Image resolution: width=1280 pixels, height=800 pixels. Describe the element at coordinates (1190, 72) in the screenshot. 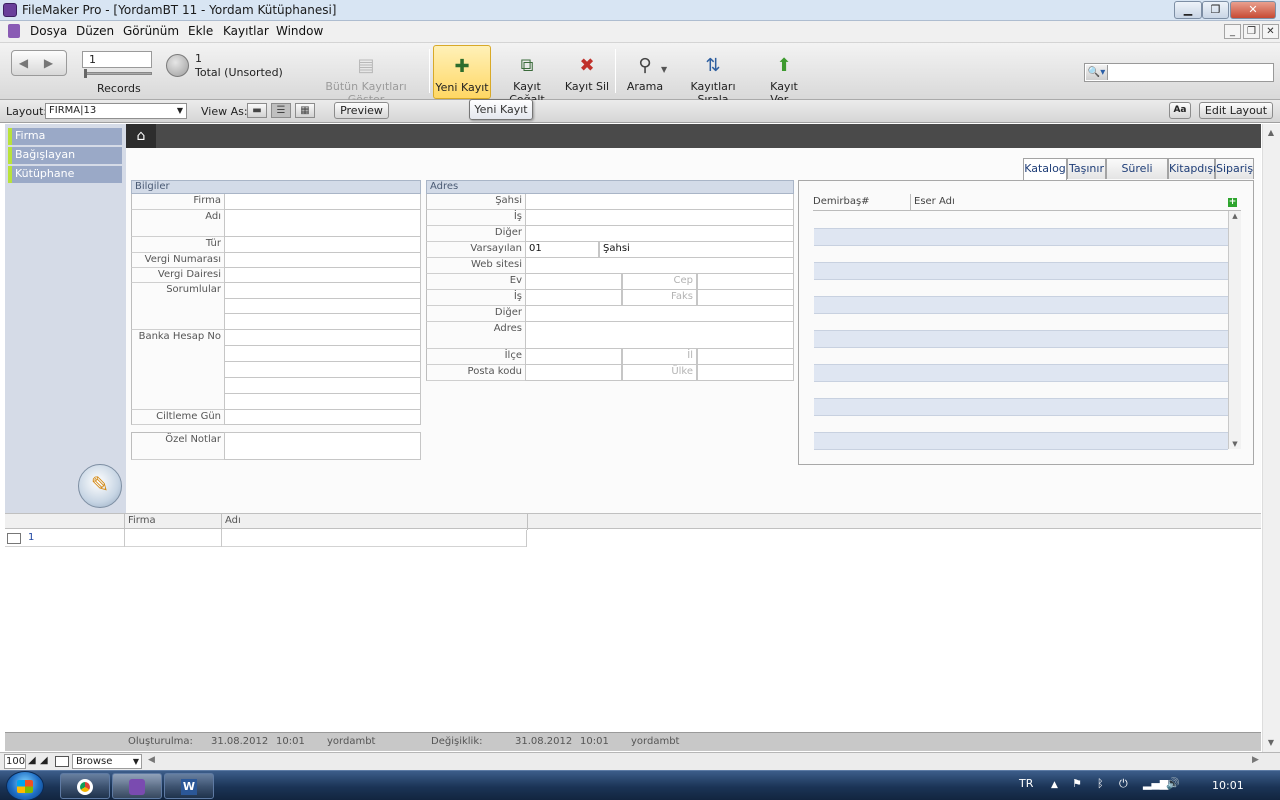

I see `quick-find-input` at that location.